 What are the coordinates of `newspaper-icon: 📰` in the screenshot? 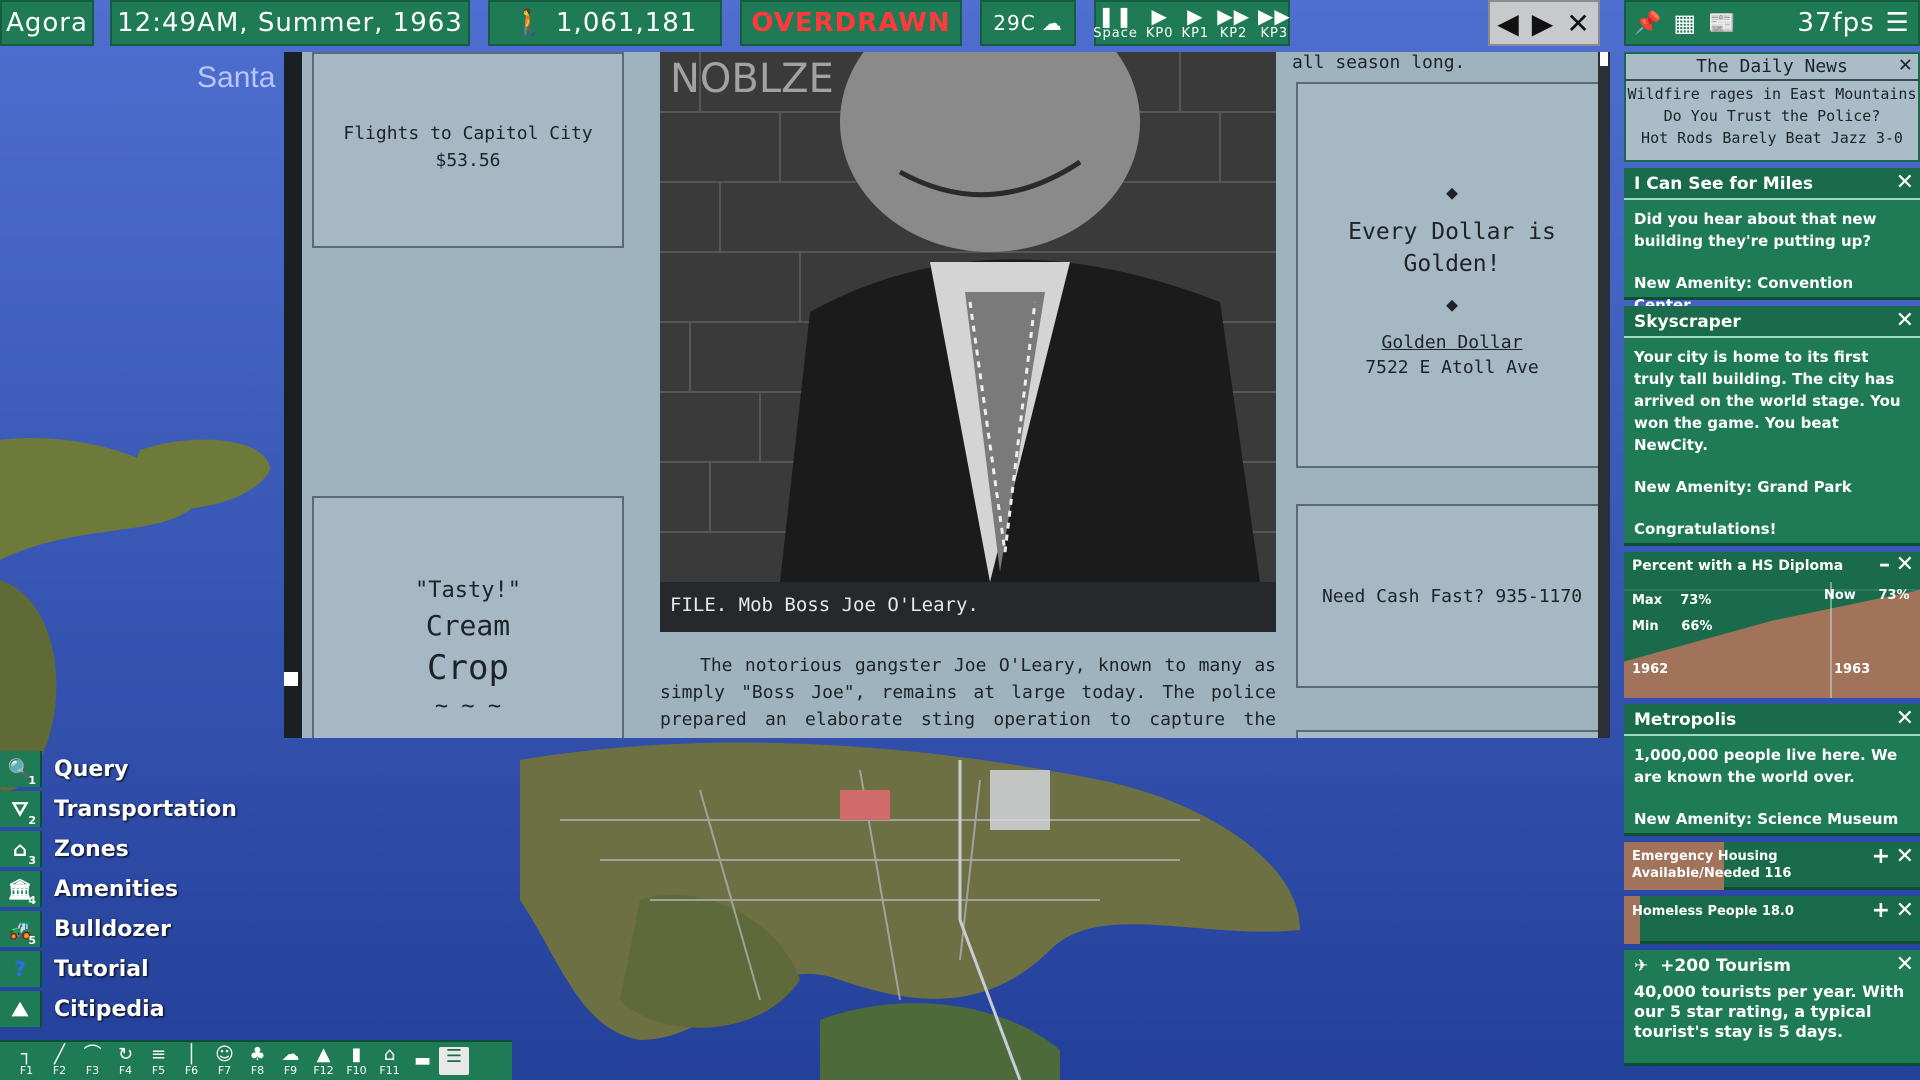 It's located at (1722, 23).